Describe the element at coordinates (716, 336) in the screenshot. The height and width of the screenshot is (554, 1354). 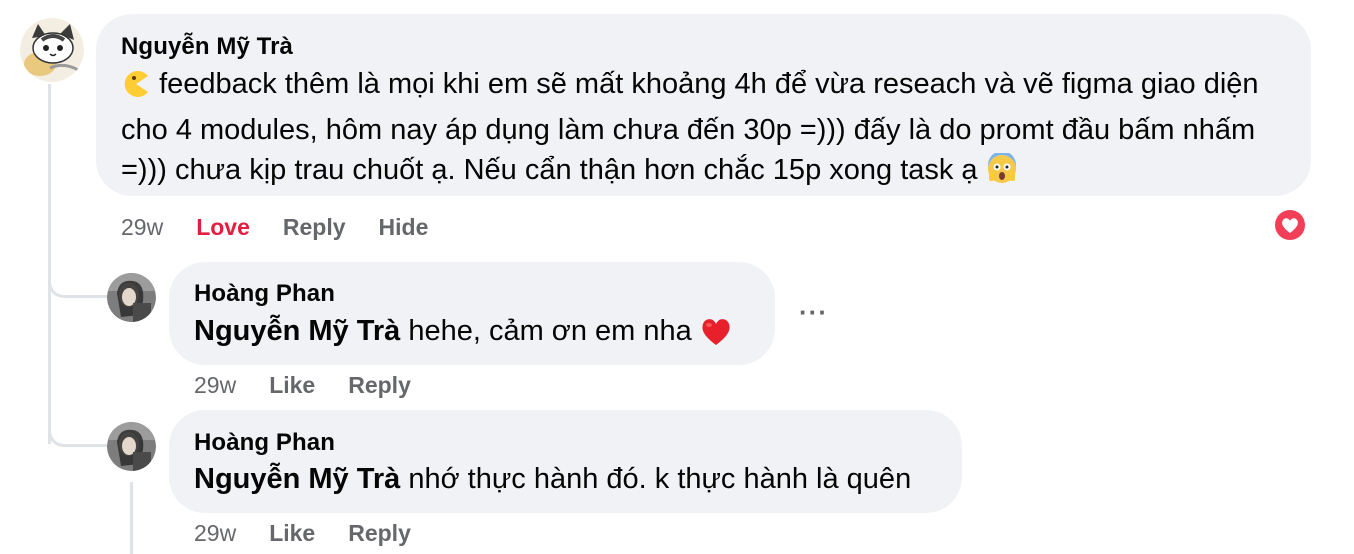
I see `red-heart-emoji-icon` at that location.